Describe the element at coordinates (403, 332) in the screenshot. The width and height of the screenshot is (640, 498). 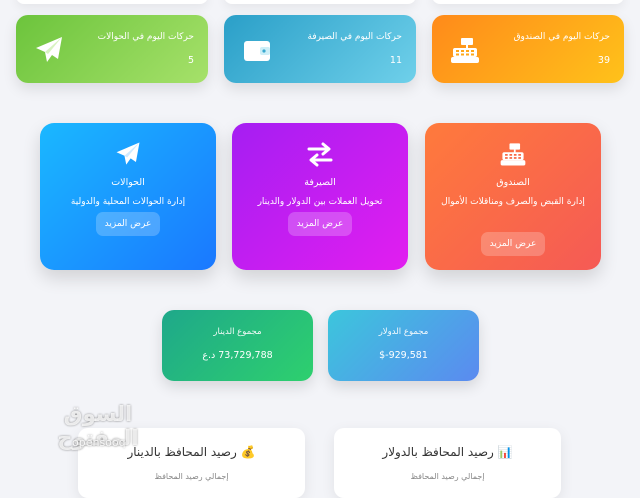
I see `total-label: مجموع الدولار` at that location.